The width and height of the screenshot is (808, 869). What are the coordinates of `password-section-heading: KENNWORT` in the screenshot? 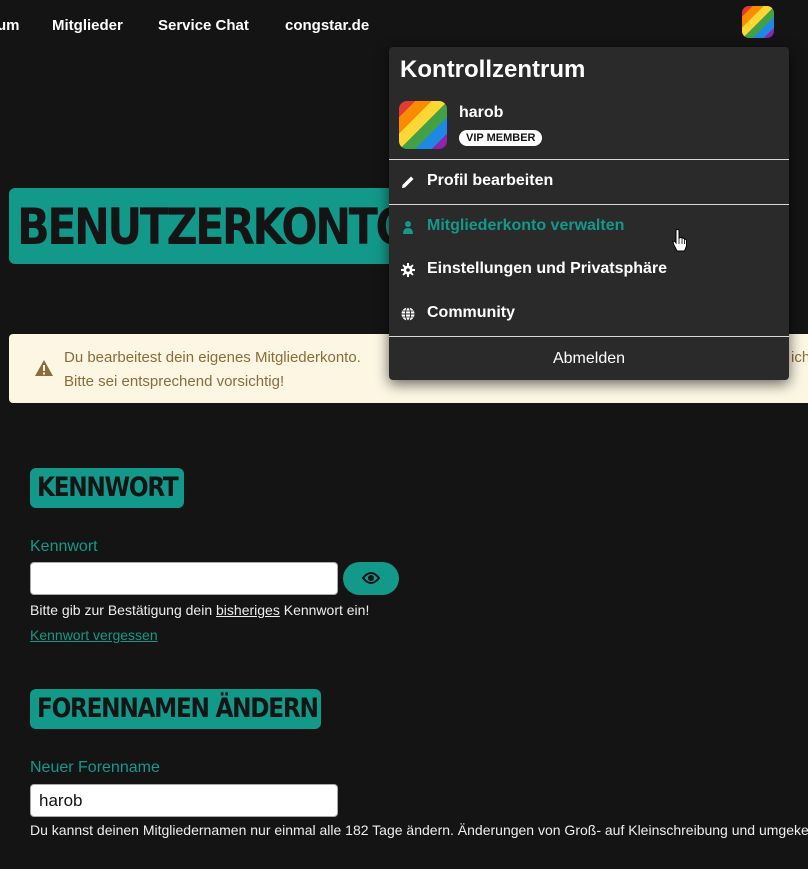 It's located at (107, 488).